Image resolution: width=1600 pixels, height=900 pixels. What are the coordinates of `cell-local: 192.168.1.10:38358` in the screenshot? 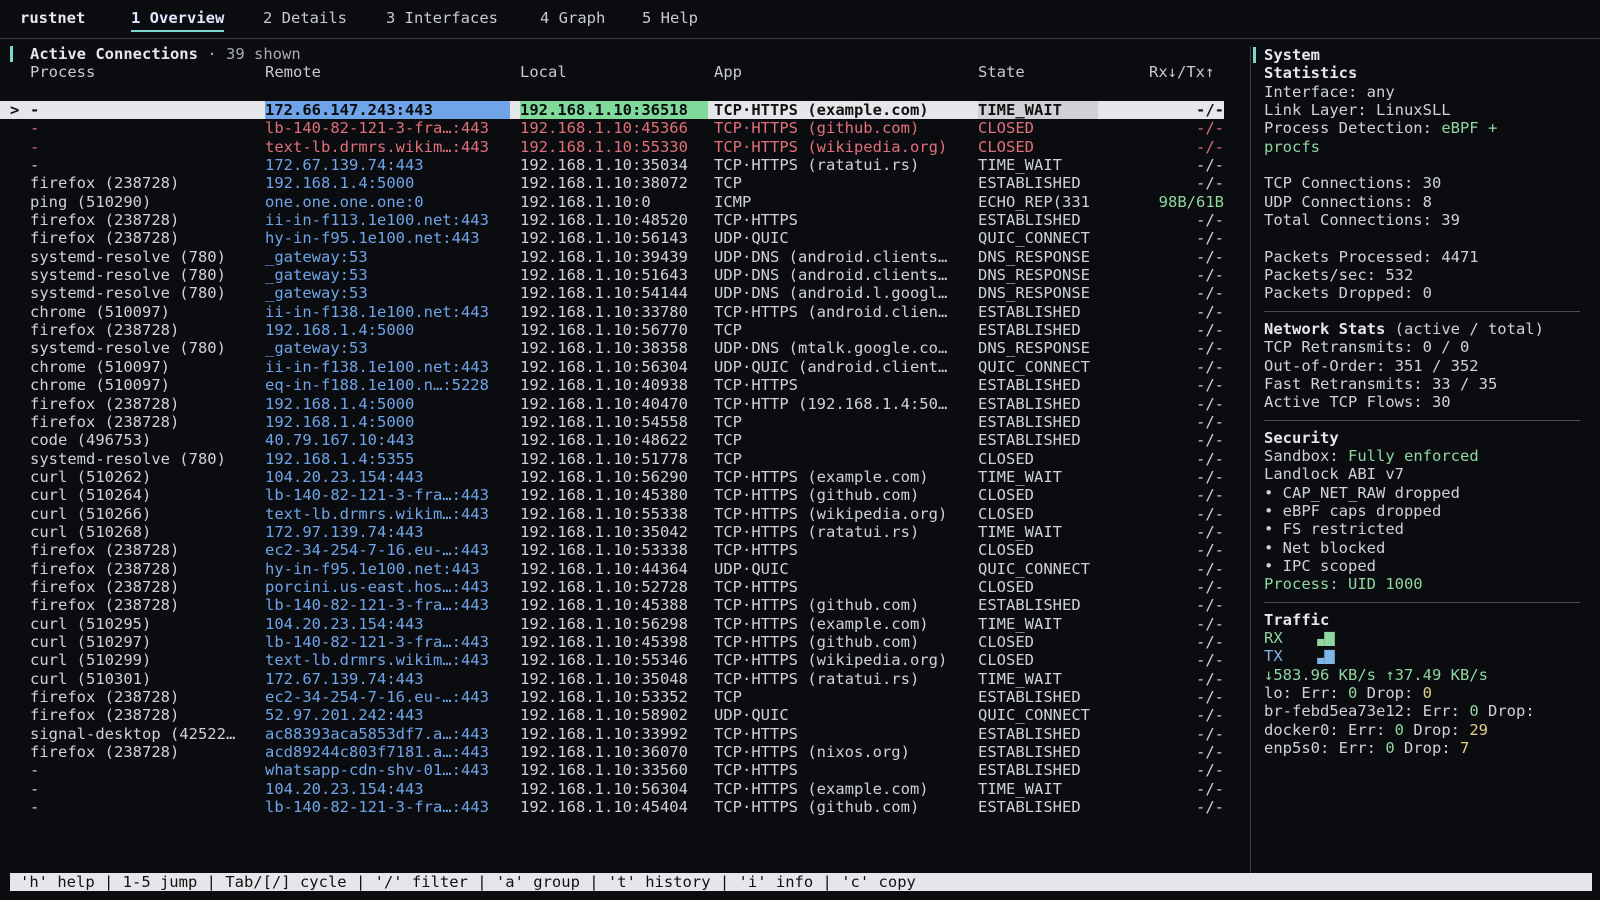 It's located at (604, 348).